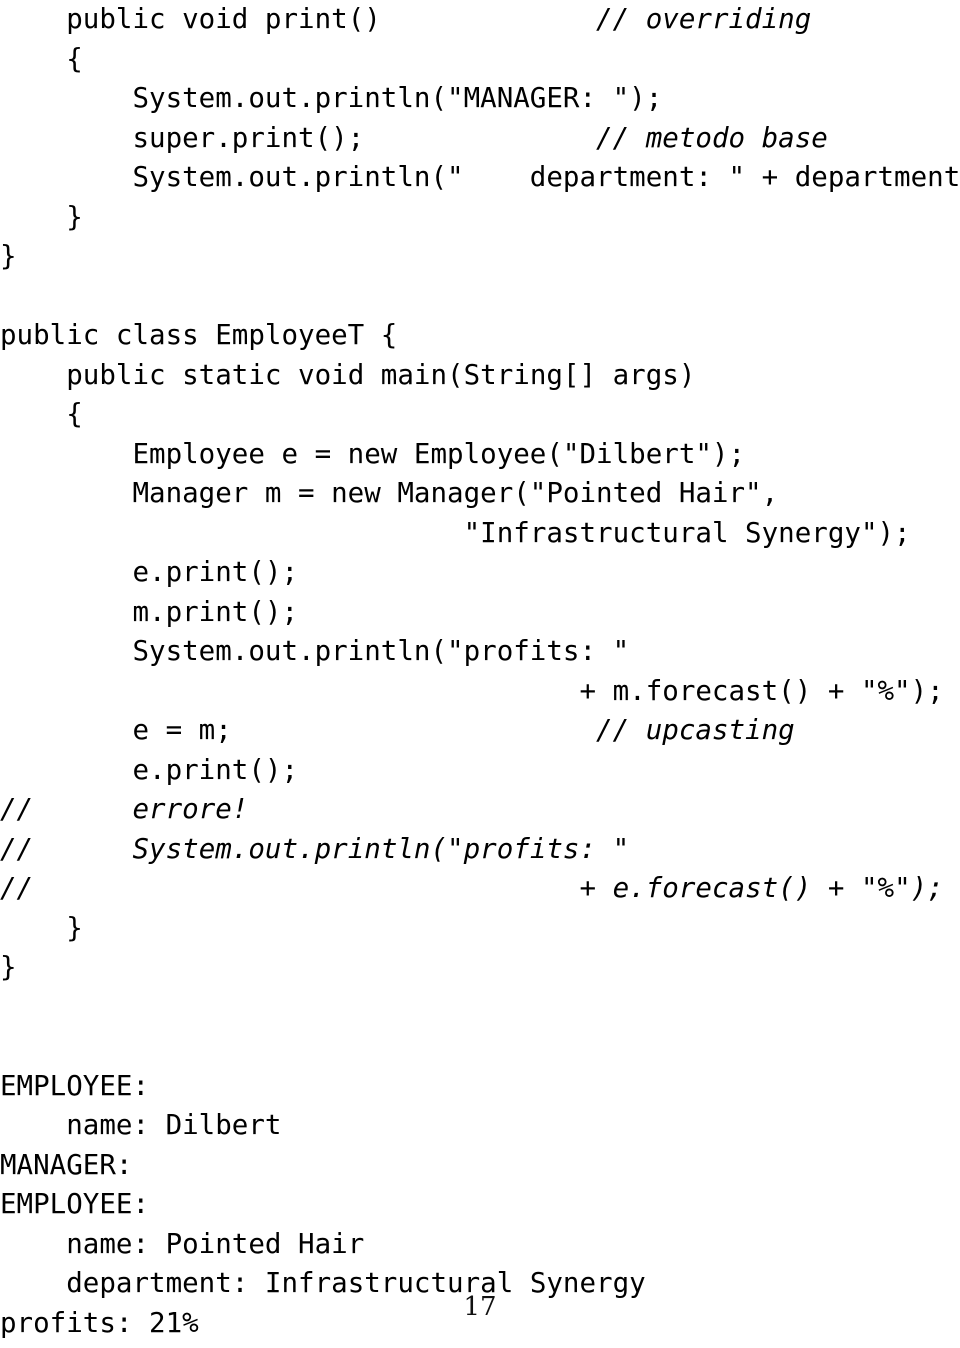 The image size is (960, 1348). What do you see at coordinates (439, 453) in the screenshot?
I see `code-text: Employee e = new Employee("Dilbert");` at bounding box center [439, 453].